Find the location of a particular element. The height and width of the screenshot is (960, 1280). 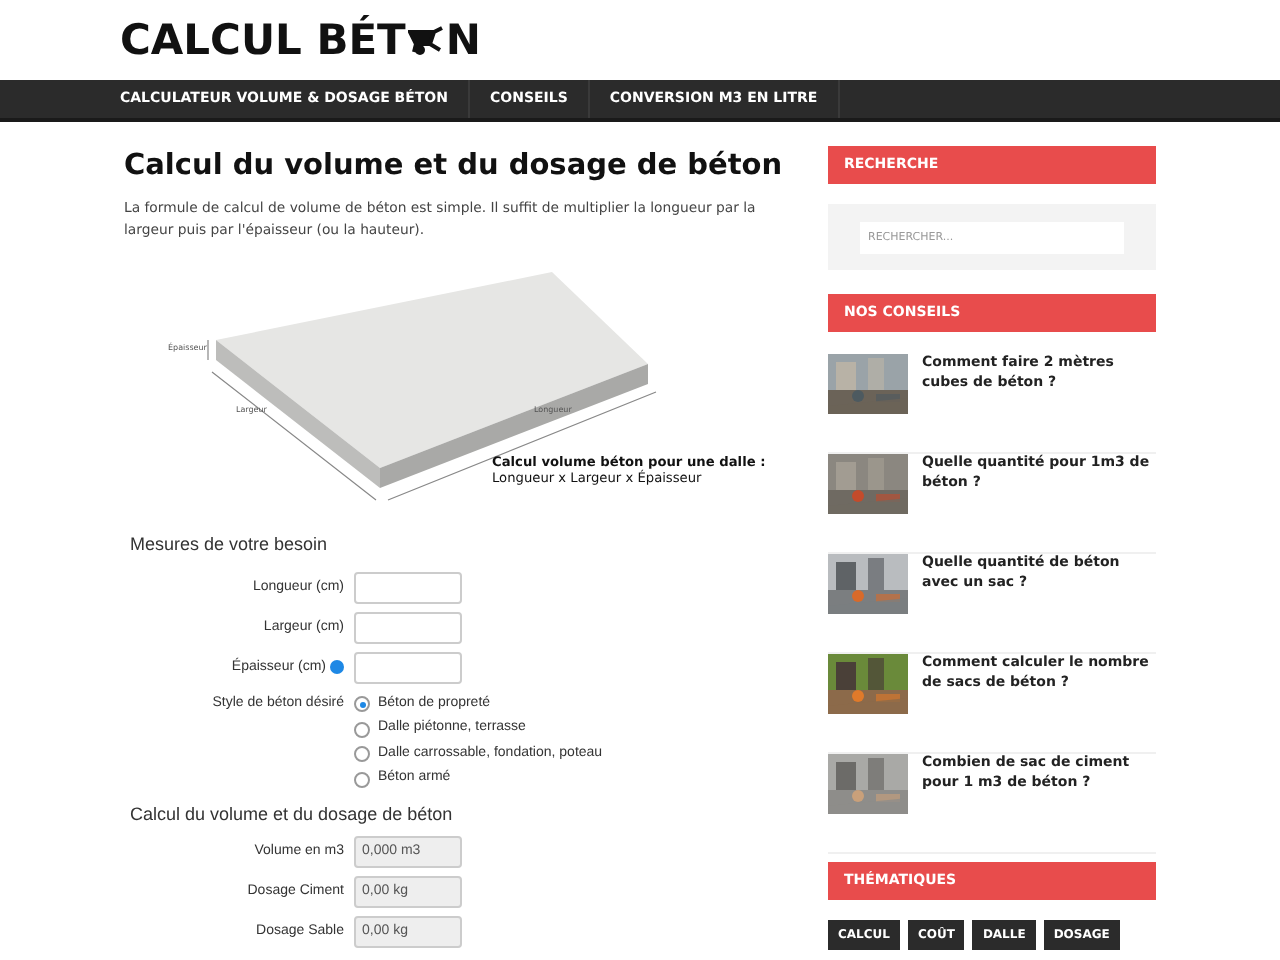

section-title: Calcul du volume et du dosage de béton is located at coordinates (292, 814).